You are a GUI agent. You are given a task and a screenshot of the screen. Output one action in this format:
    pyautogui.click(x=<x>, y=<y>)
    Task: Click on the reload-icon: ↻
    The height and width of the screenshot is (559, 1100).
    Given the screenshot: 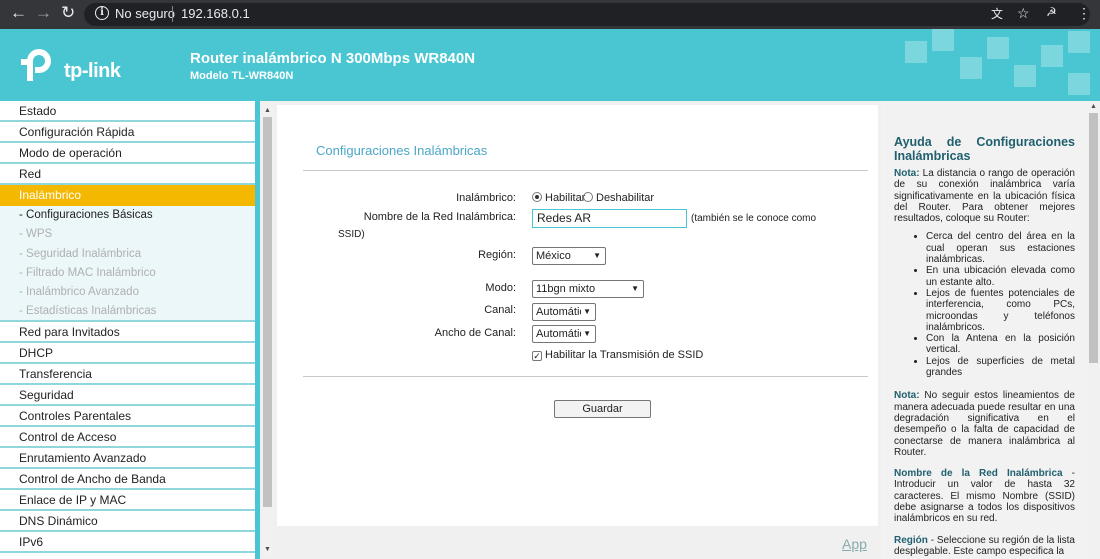 What is the action you would take?
    pyautogui.click(x=68, y=13)
    